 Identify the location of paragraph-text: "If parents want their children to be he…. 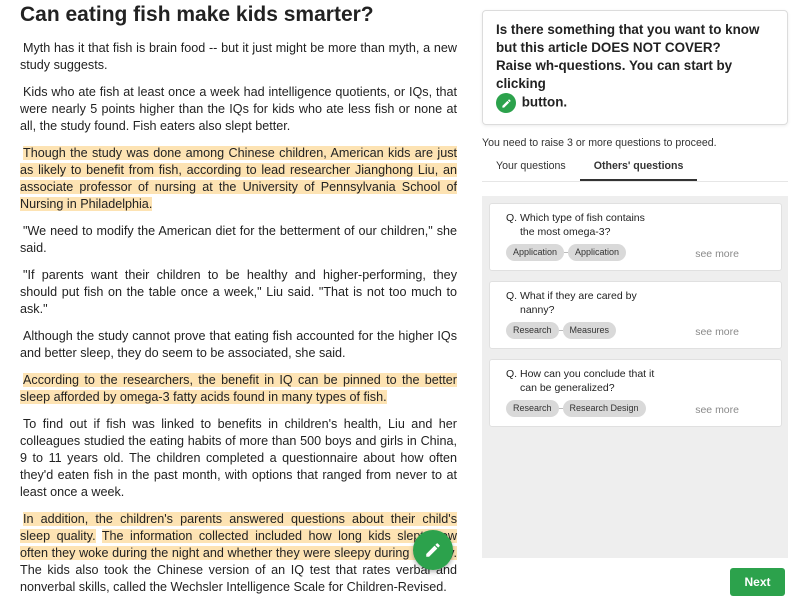
(238, 292).